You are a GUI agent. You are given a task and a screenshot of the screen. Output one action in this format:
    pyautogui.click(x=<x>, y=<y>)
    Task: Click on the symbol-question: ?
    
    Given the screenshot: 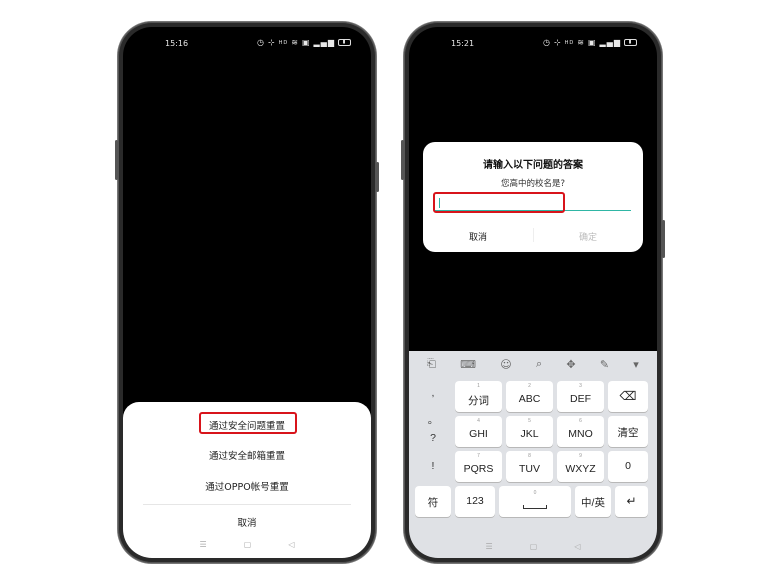 What is the action you would take?
    pyautogui.click(x=433, y=438)
    